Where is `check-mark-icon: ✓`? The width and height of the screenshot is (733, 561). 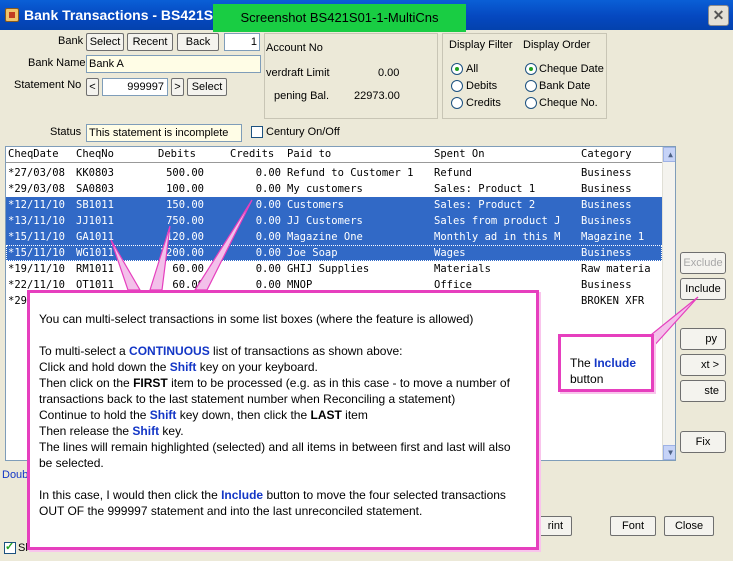
check-mark-icon: ✓ is located at coordinates (10, 547).